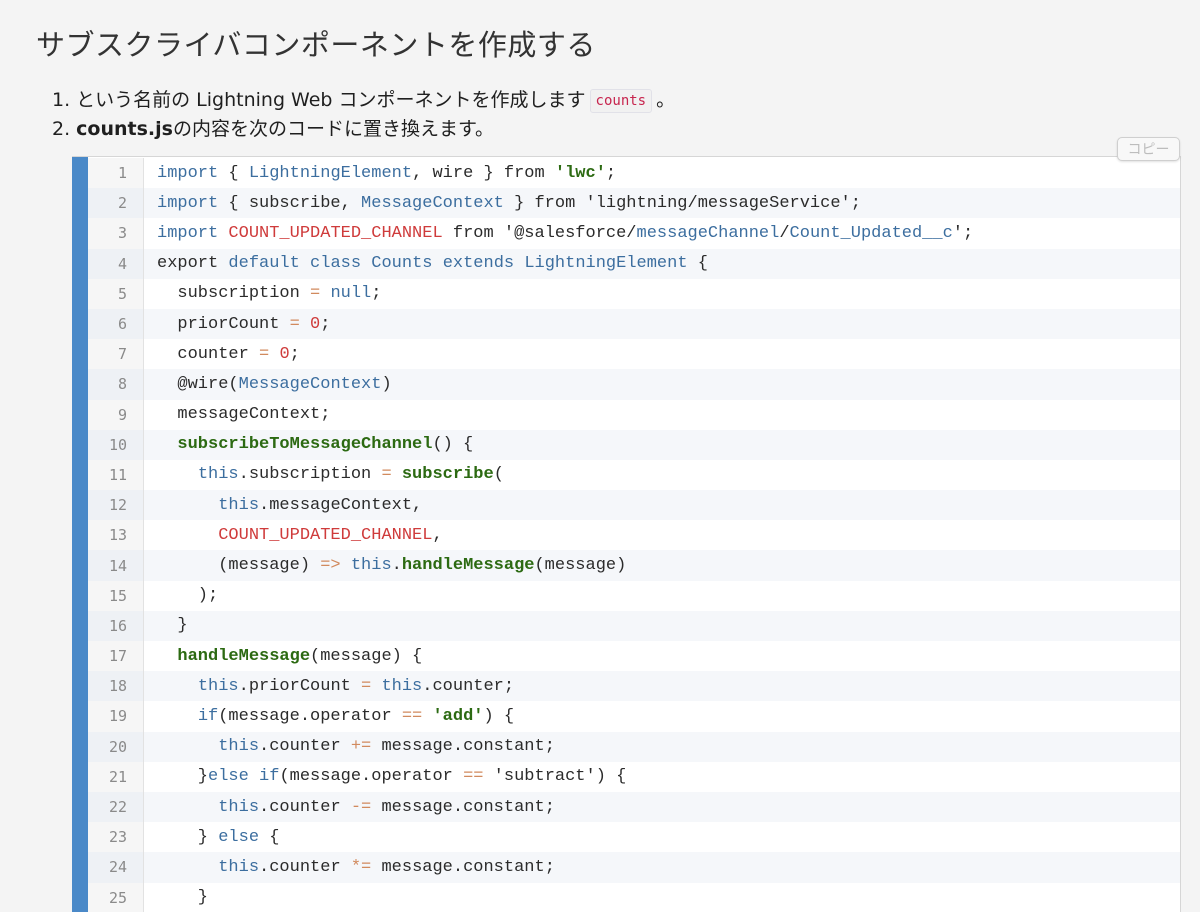  Describe the element at coordinates (198, 384) in the screenshot. I see `code-token: @wire(` at that location.